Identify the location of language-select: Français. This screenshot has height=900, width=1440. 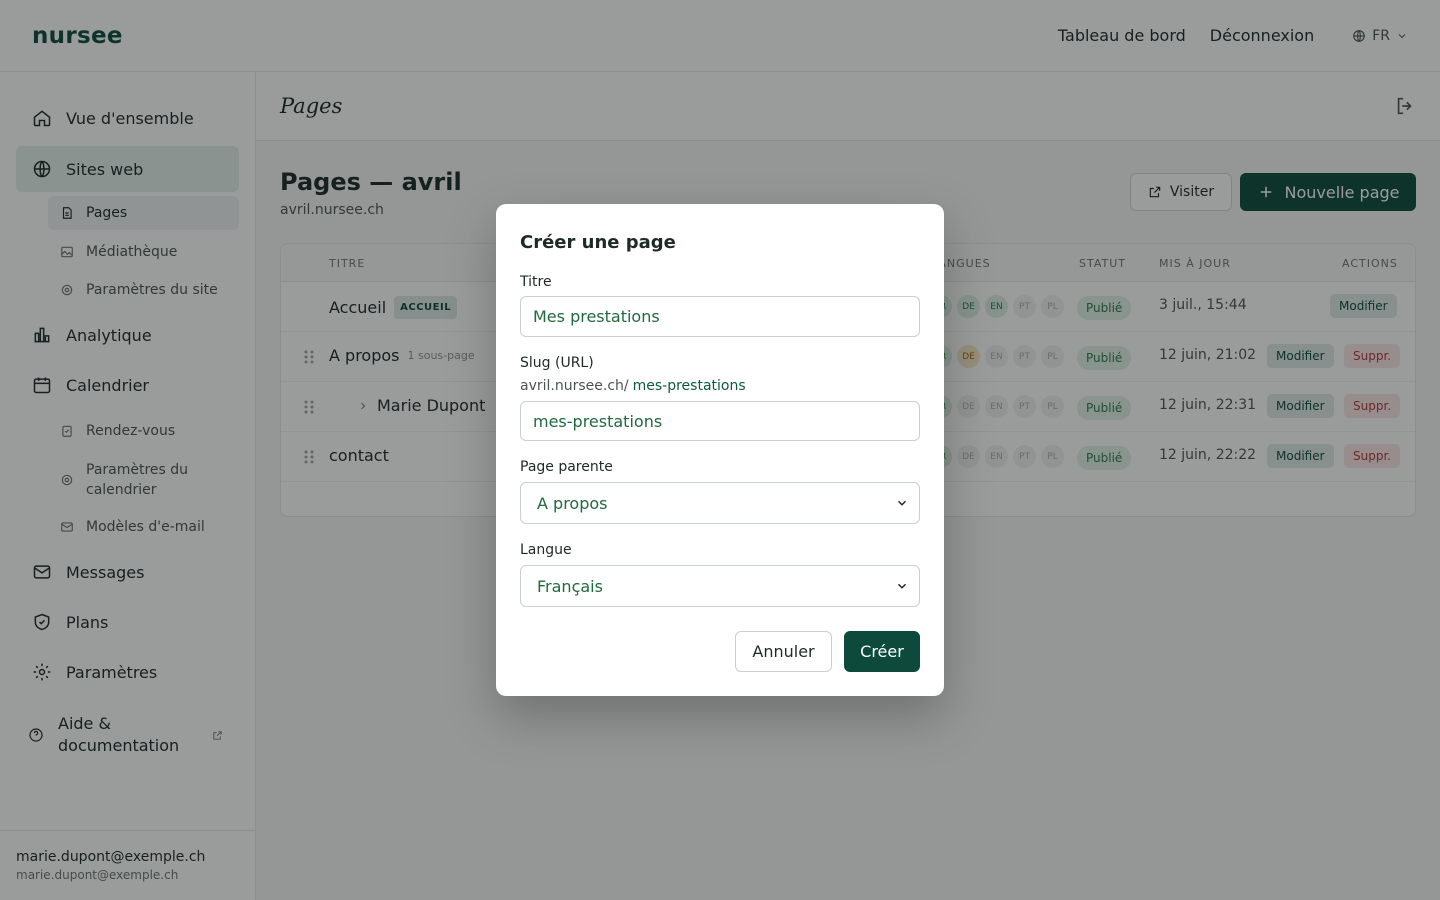
(720, 586).